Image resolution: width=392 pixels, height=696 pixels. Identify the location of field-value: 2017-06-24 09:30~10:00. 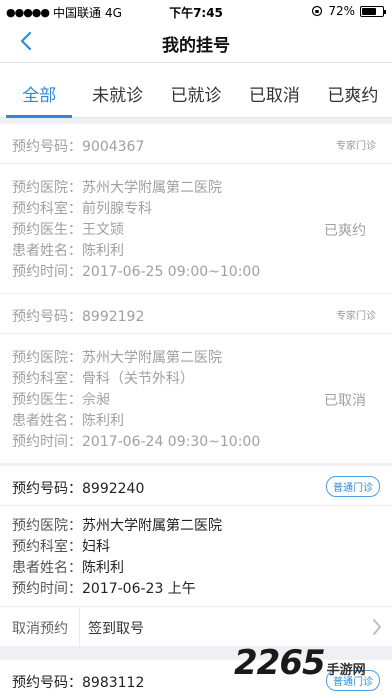
(171, 442).